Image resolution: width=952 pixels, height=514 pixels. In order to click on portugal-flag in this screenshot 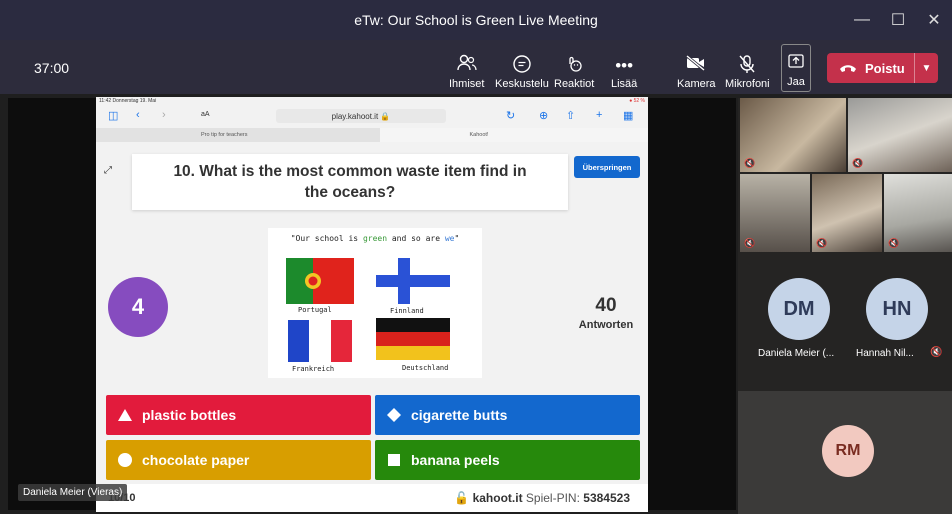, I will do `click(320, 281)`.